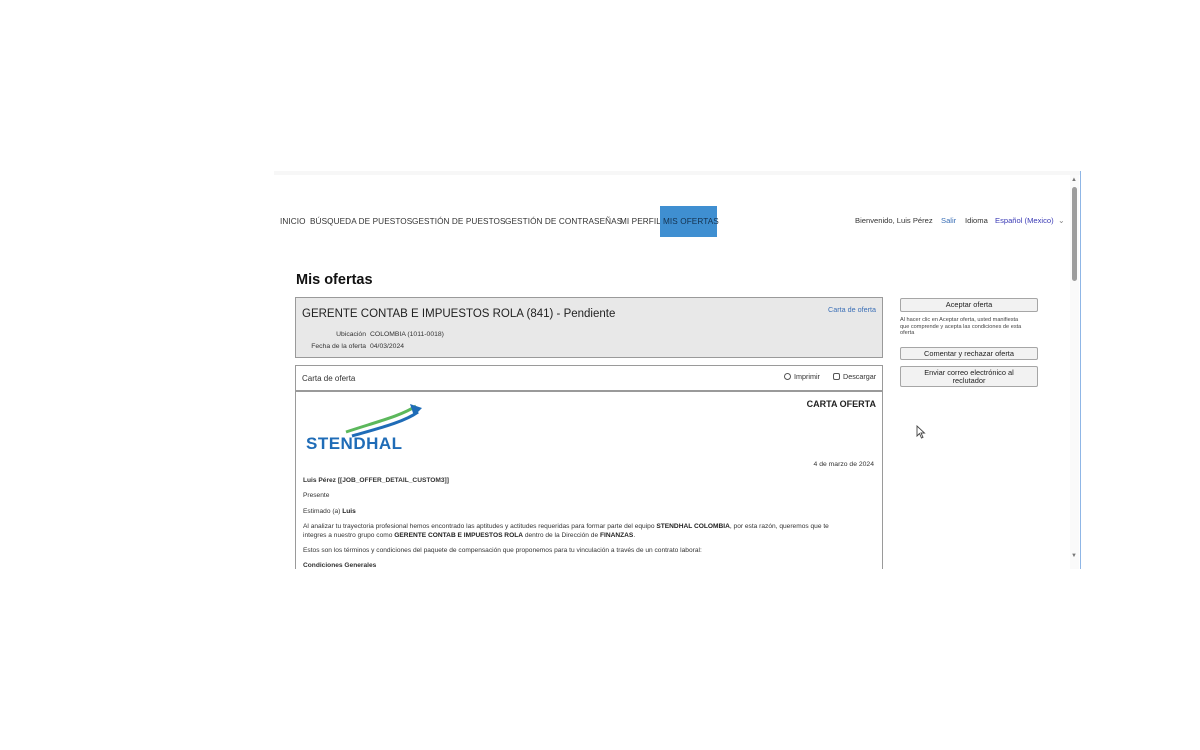 The image size is (1200, 750). What do you see at coordinates (976, 220) in the screenshot?
I see `language-label: Idioma` at bounding box center [976, 220].